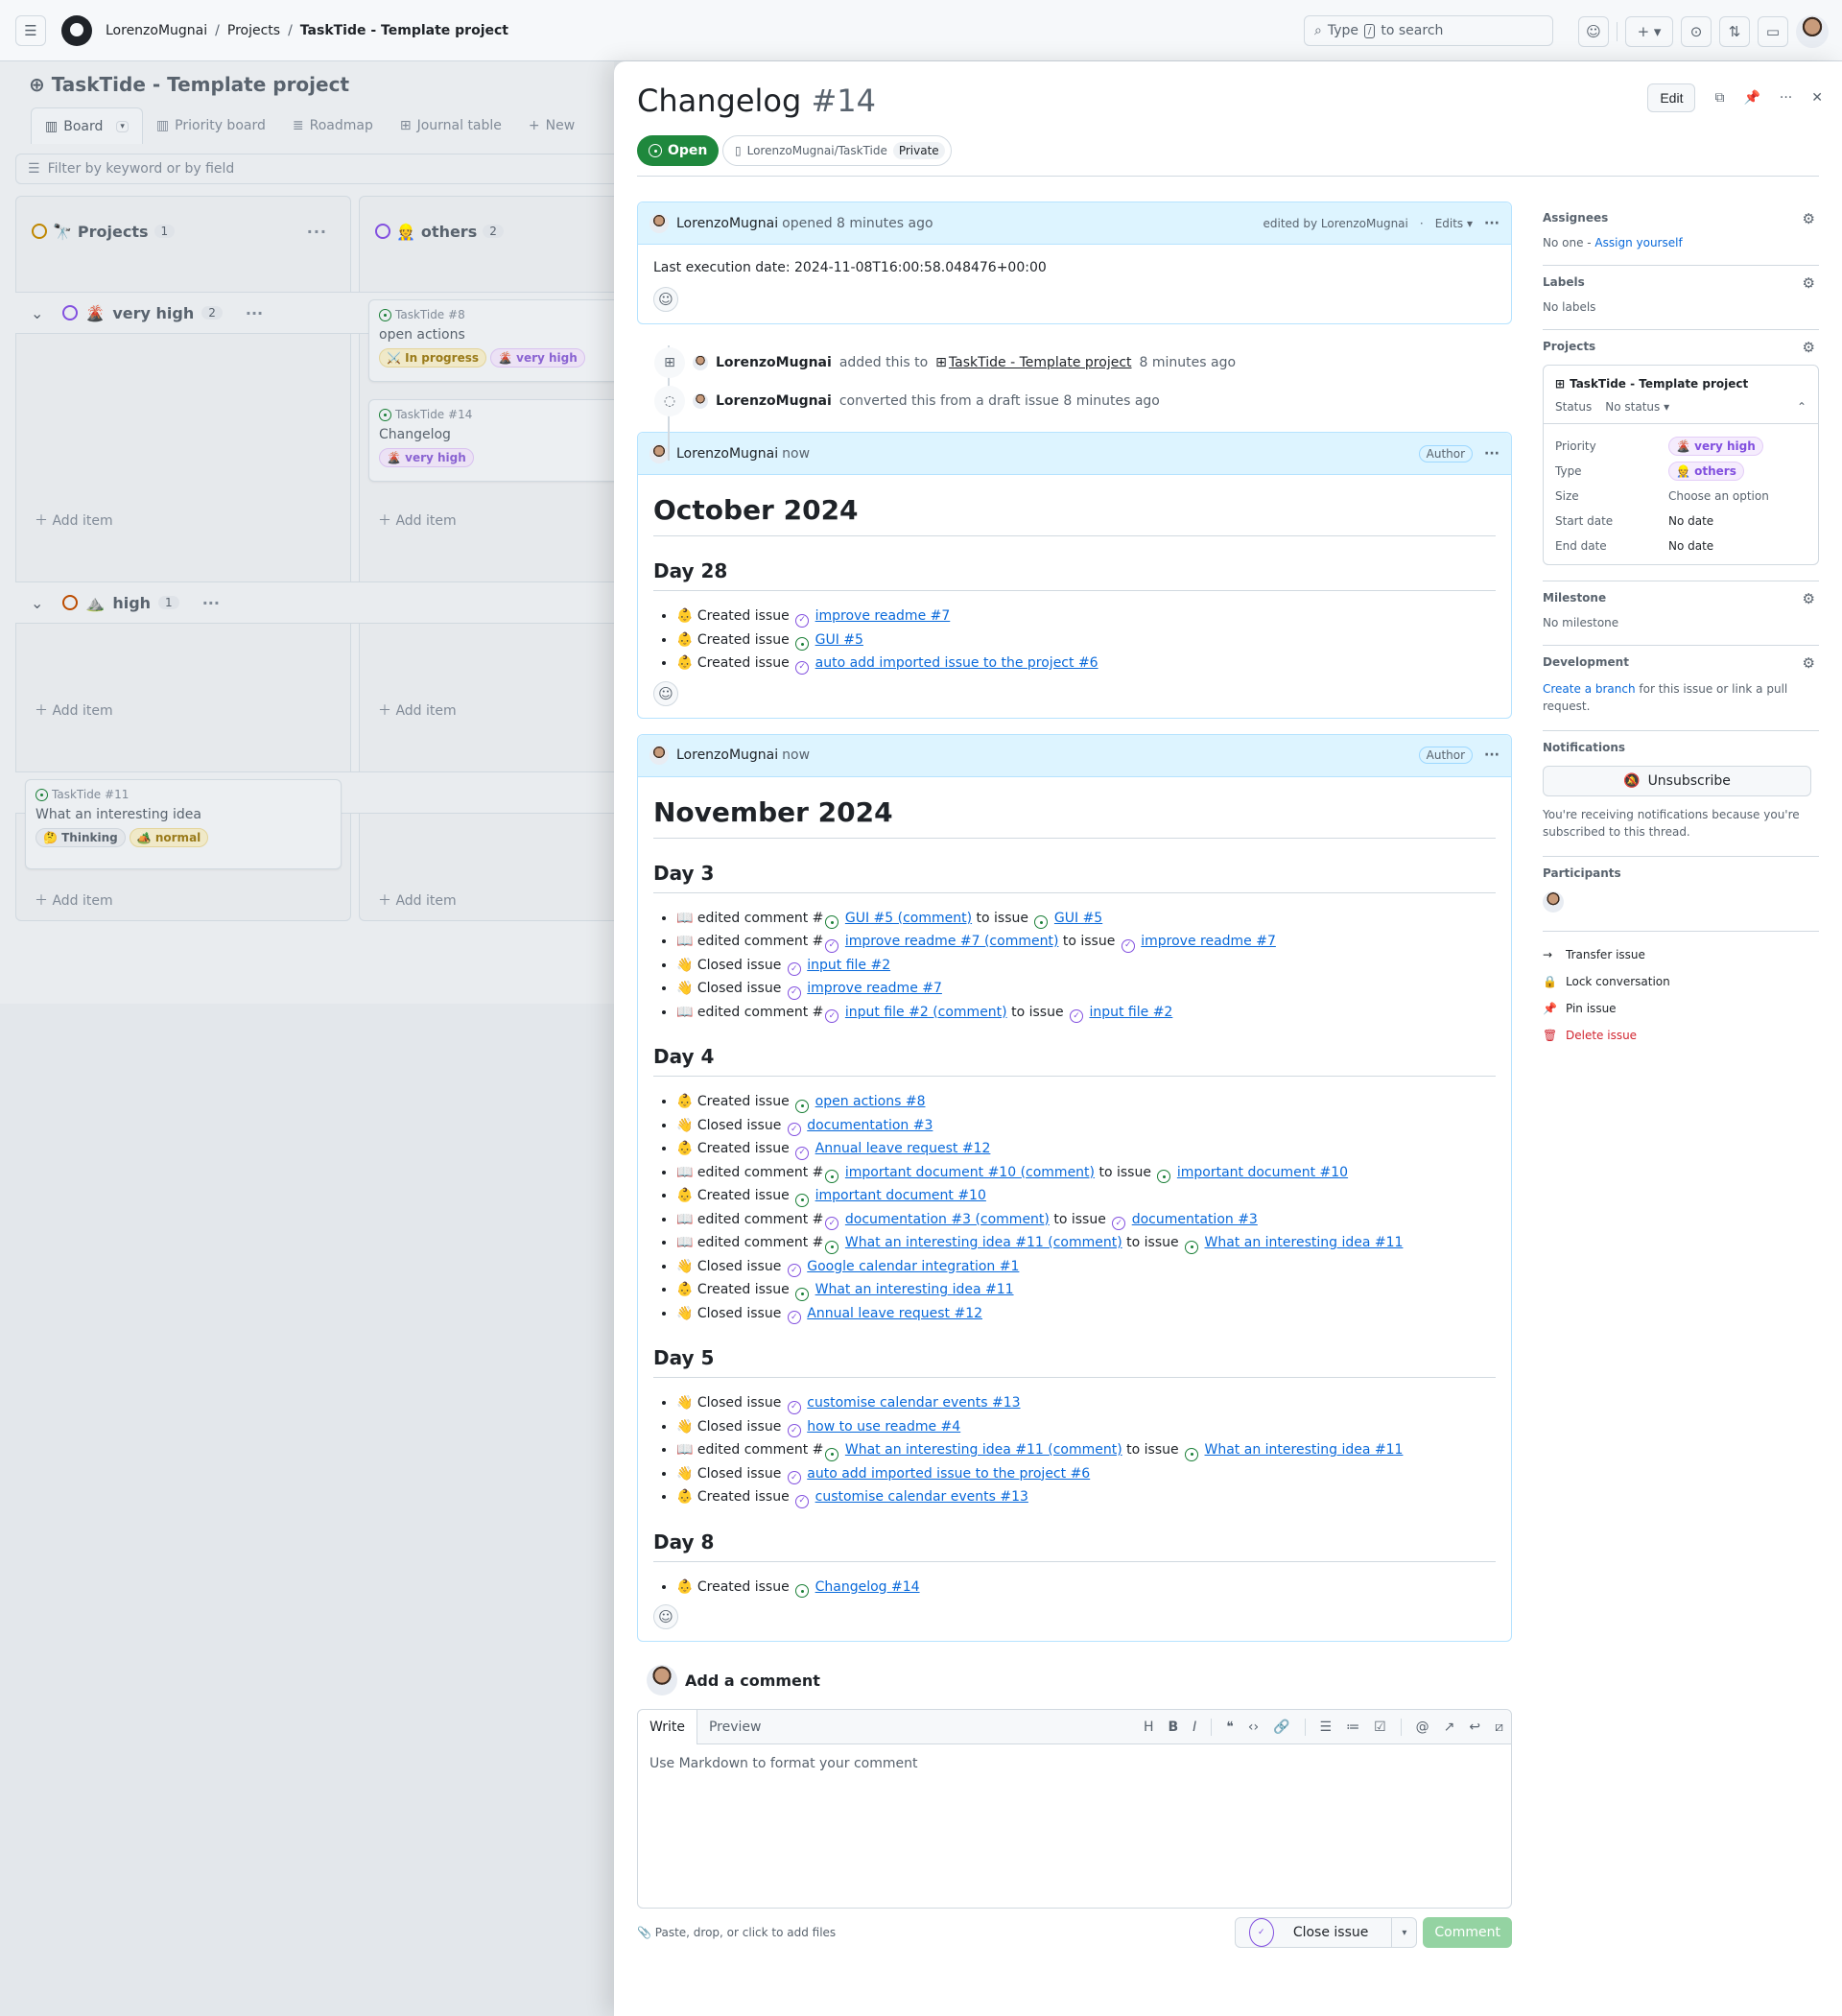 Image resolution: width=1842 pixels, height=2016 pixels. Describe the element at coordinates (1681, 446) in the screenshot. I see `project-field: Priority 🌋 very high` at that location.